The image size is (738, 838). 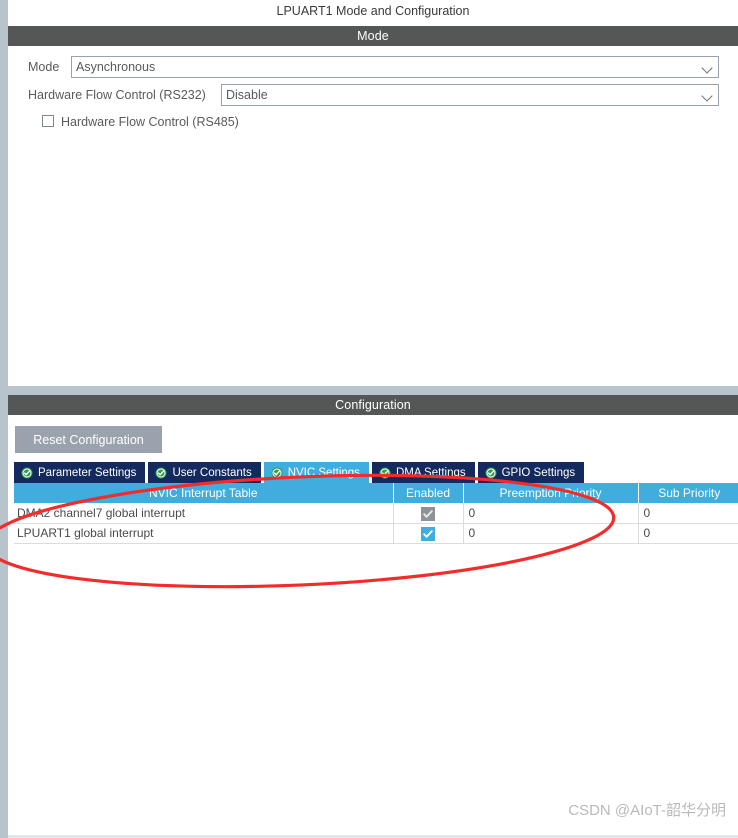 I want to click on table-row: LPUART1 global interrupt 0 0, so click(x=376, y=533).